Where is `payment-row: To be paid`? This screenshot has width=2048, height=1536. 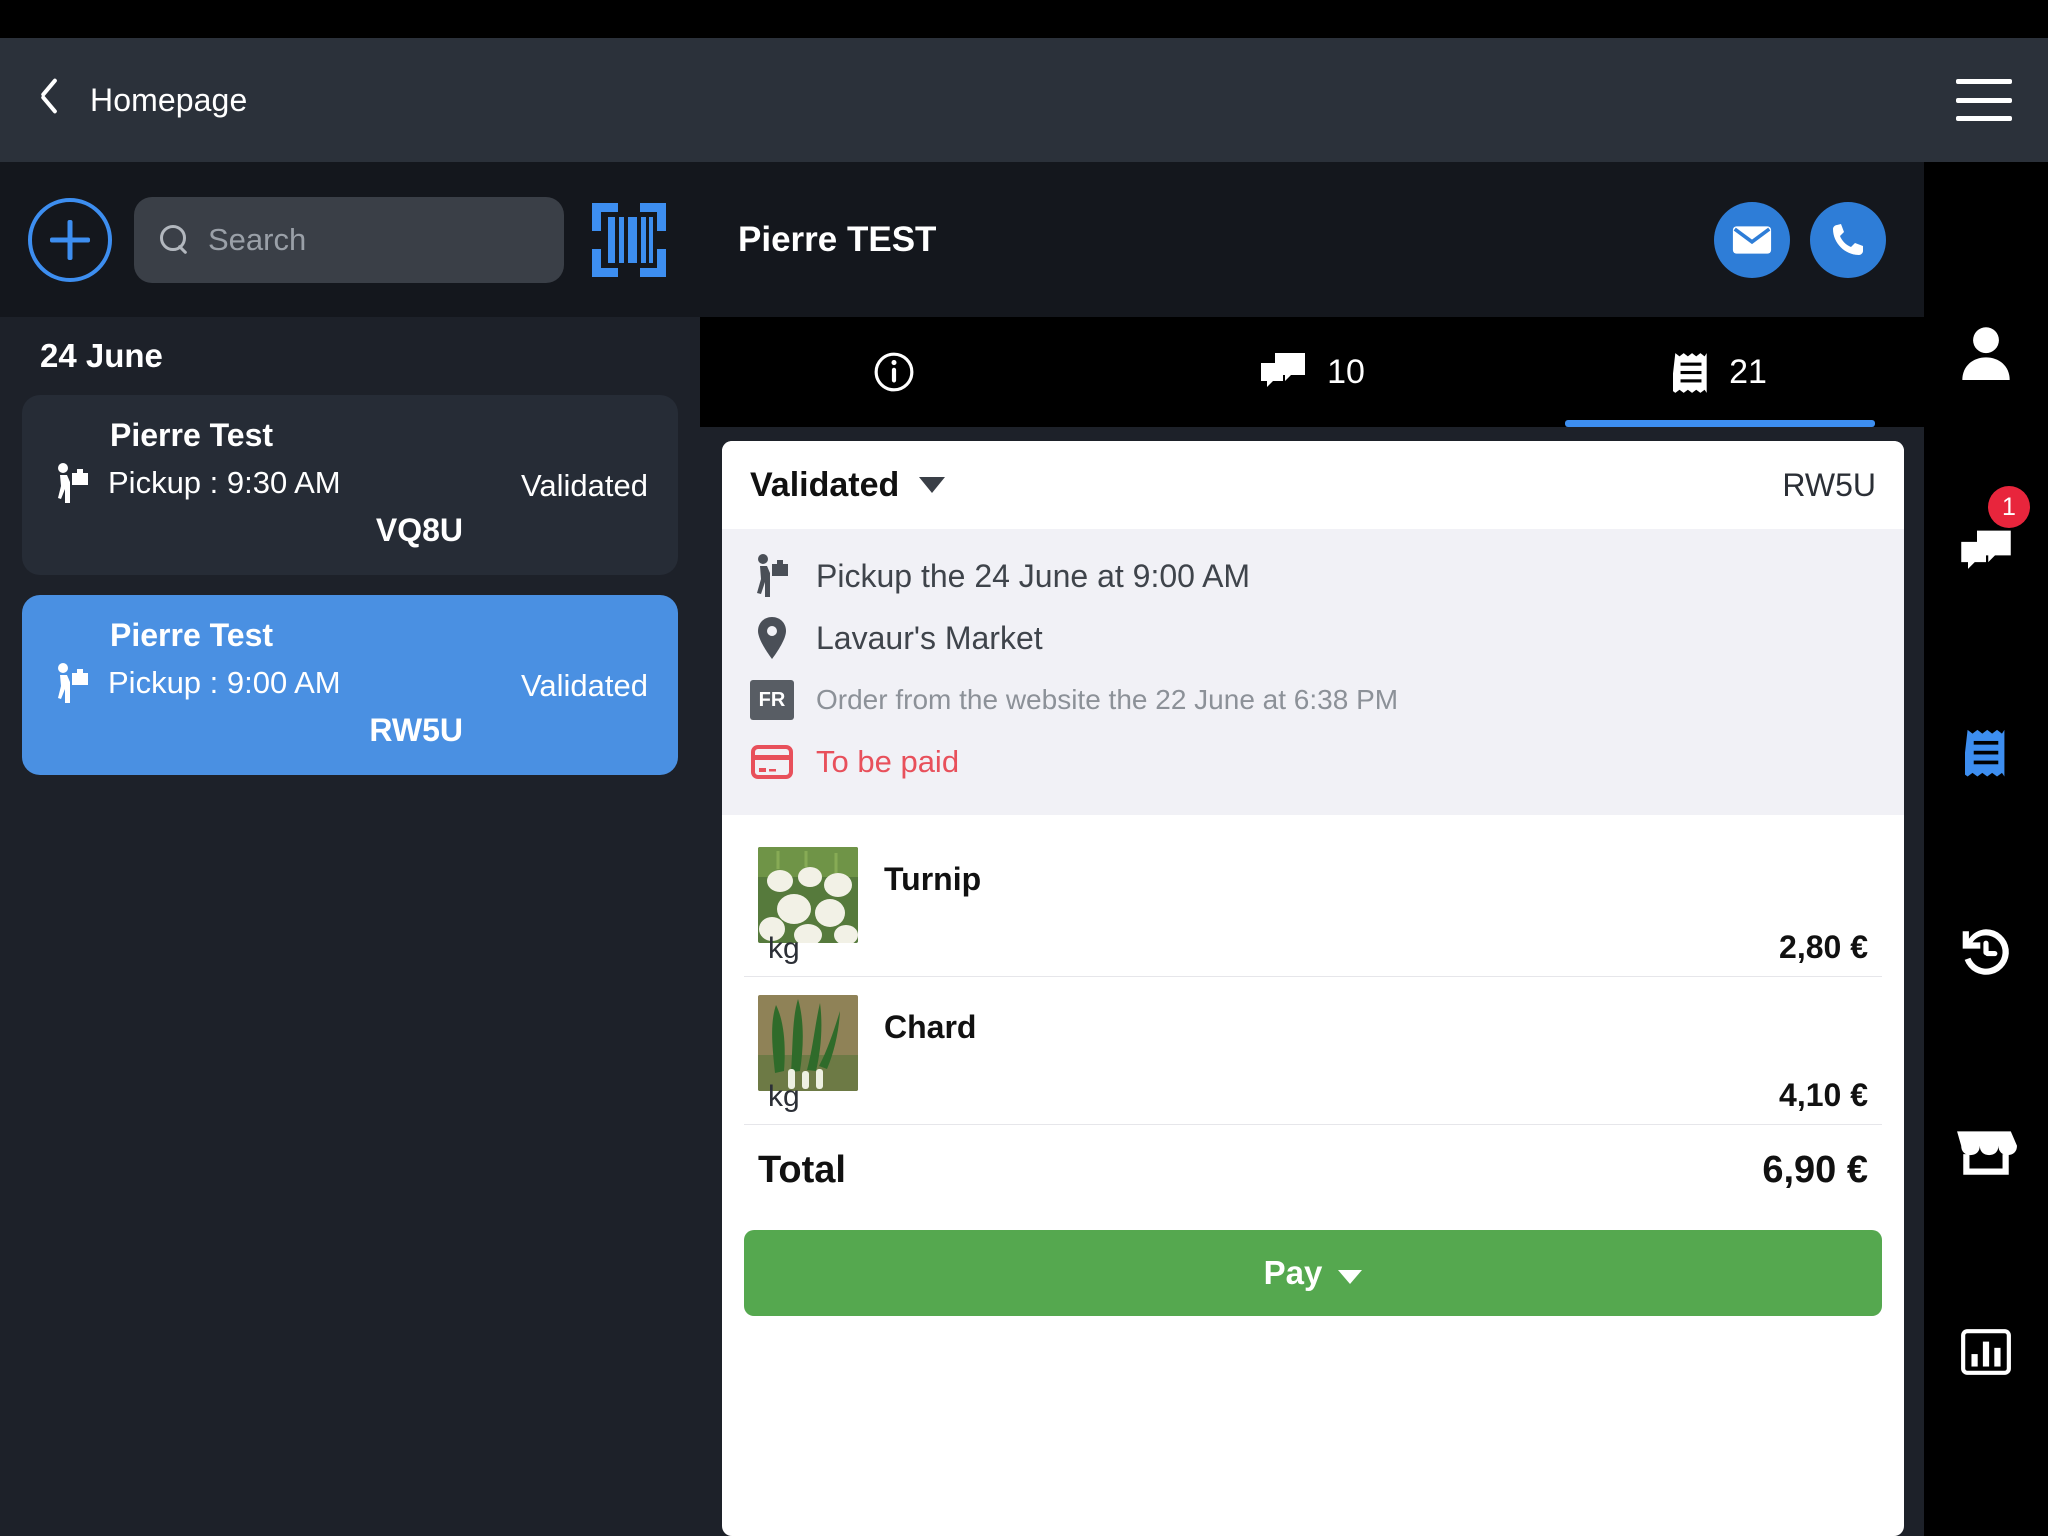
payment-row: To be paid is located at coordinates (1313, 762).